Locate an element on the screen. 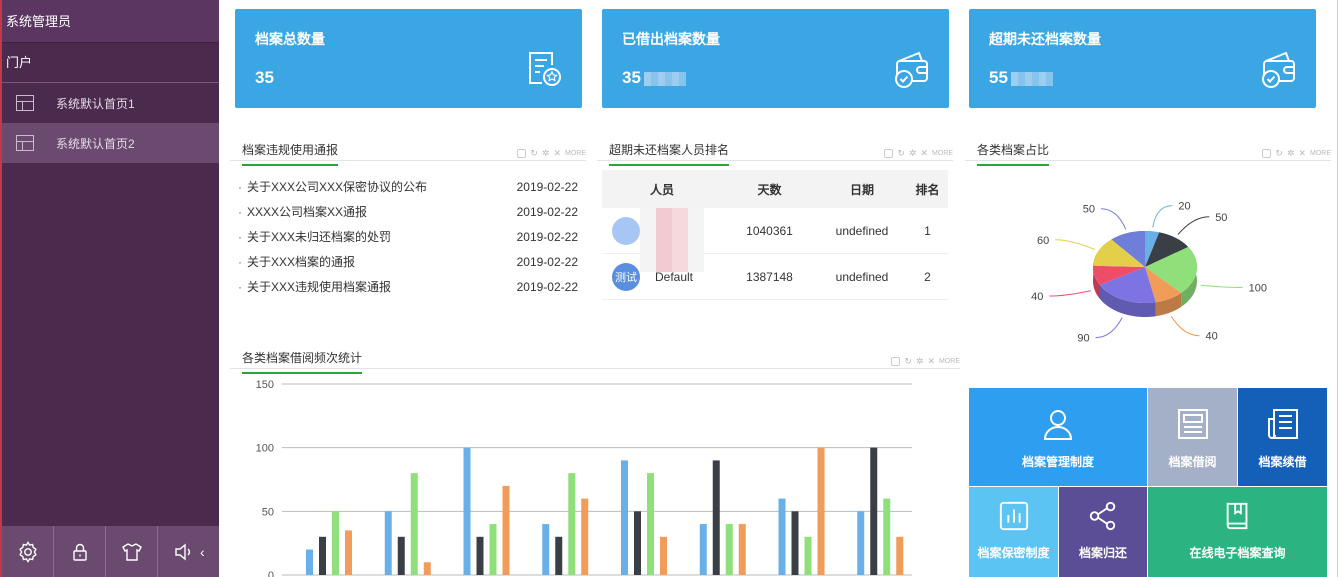  list-item: 关于XXX档案的通报 2019-02-22 is located at coordinates (408, 261).